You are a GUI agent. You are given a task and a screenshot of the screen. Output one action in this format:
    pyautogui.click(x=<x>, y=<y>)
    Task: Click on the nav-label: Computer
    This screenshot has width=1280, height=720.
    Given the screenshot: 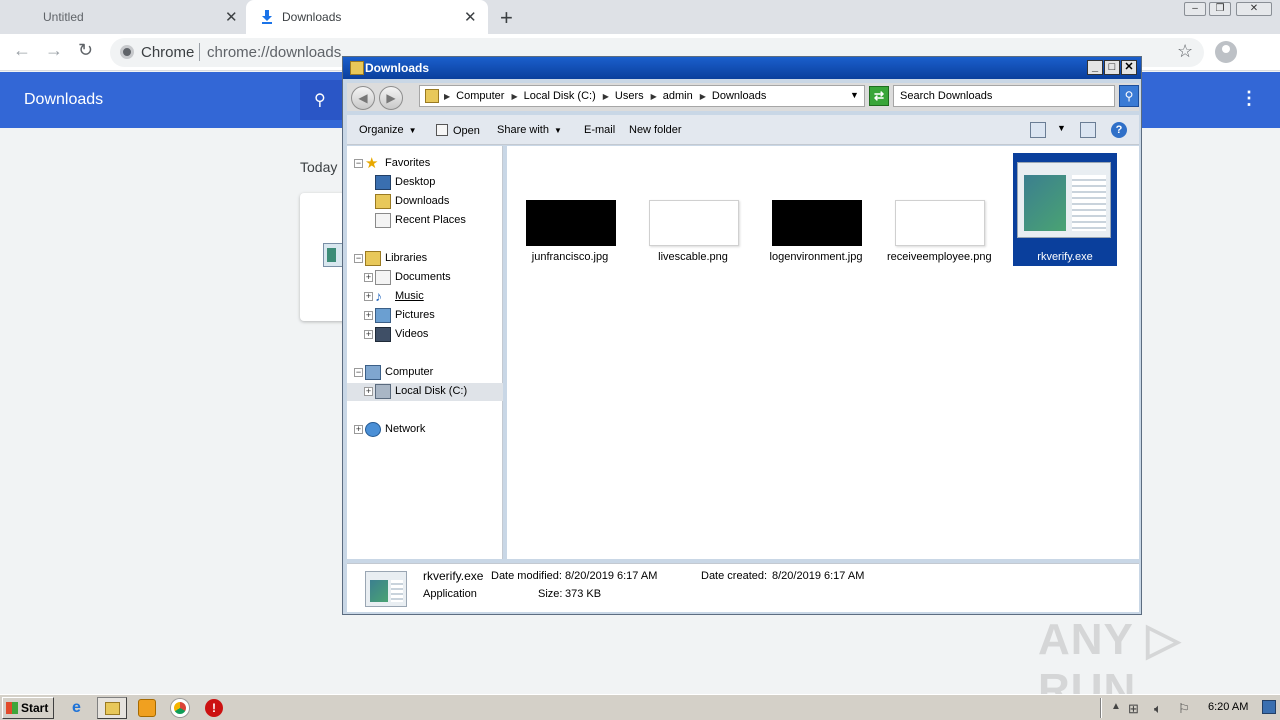 What is the action you would take?
    pyautogui.click(x=409, y=372)
    